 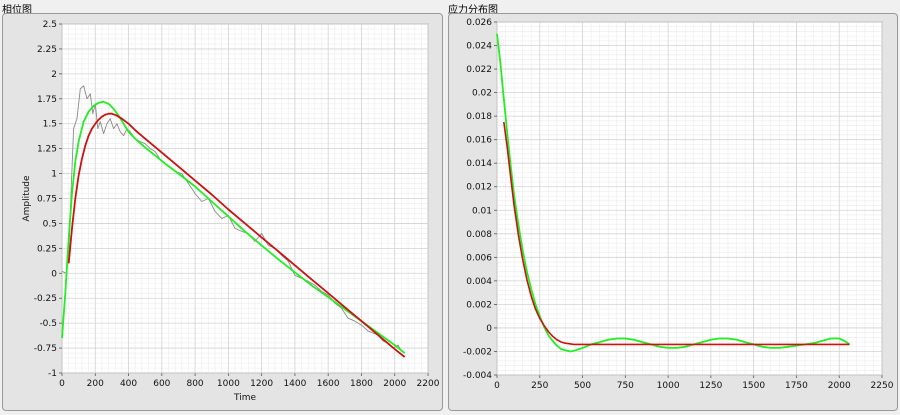 I want to click on y-tick-label: 0.012, so click(x=479, y=188).